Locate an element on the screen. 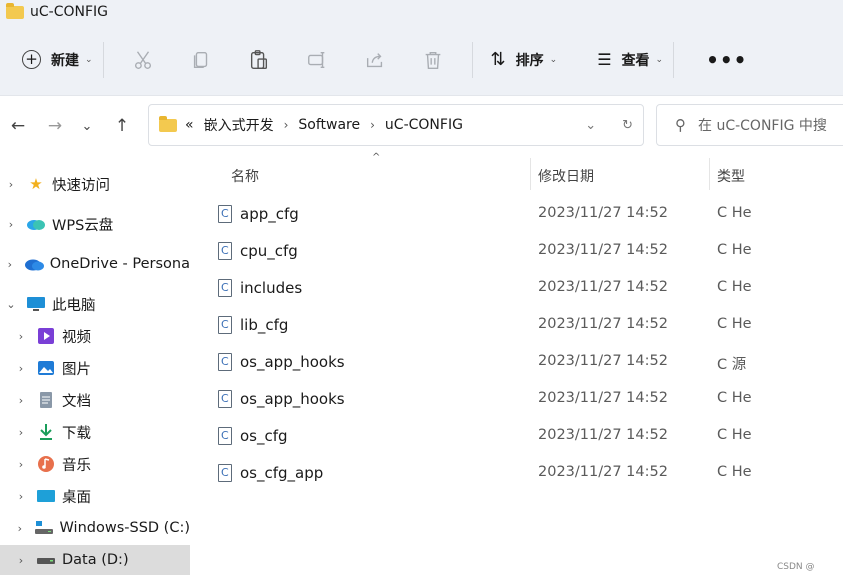  file-name: os_app_hooks is located at coordinates (292, 362).